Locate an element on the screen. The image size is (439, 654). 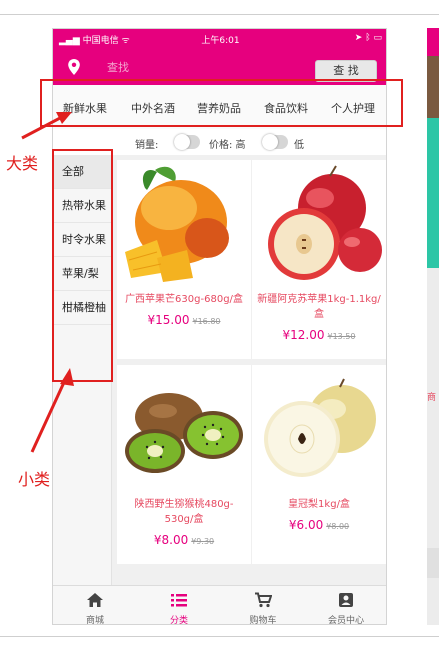
annotation-label-major-category: 大类 is located at coordinates (22, 163).